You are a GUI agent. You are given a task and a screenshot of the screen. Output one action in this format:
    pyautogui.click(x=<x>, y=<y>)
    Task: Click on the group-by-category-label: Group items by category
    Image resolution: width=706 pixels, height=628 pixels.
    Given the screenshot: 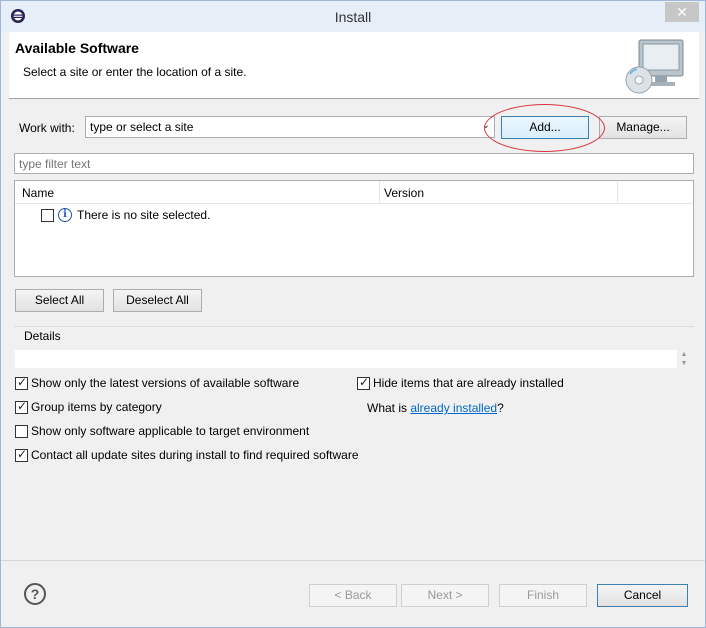 What is the action you would take?
    pyautogui.click(x=96, y=407)
    